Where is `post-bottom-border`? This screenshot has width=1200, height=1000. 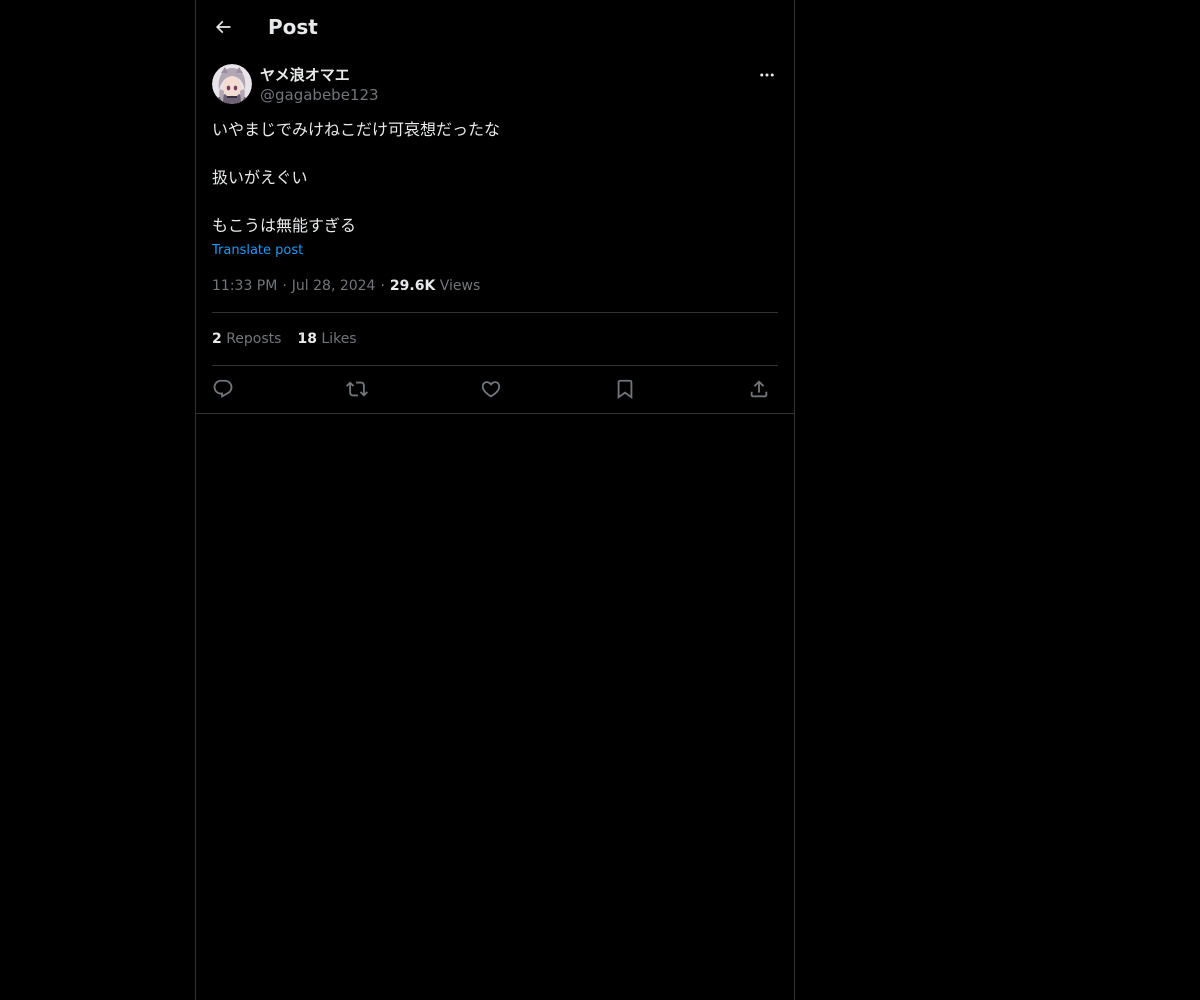 post-bottom-border is located at coordinates (495, 413).